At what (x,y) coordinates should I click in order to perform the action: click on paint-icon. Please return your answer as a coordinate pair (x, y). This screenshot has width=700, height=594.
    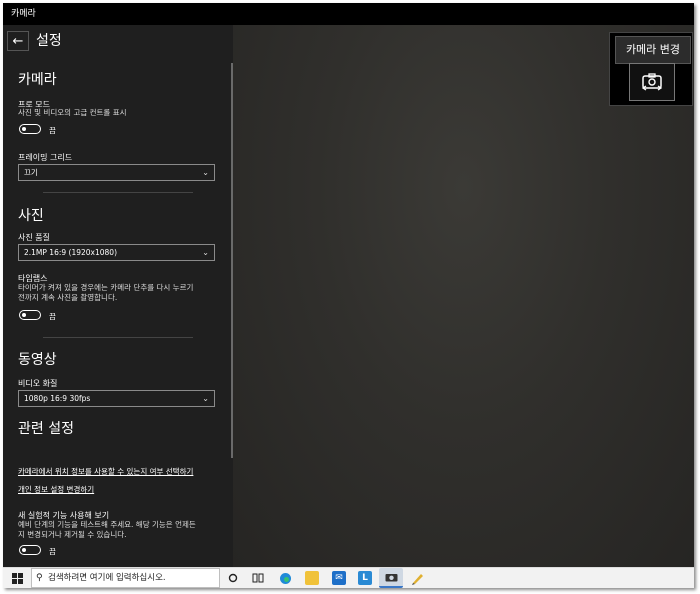
    Looking at the image, I should click on (417, 578).